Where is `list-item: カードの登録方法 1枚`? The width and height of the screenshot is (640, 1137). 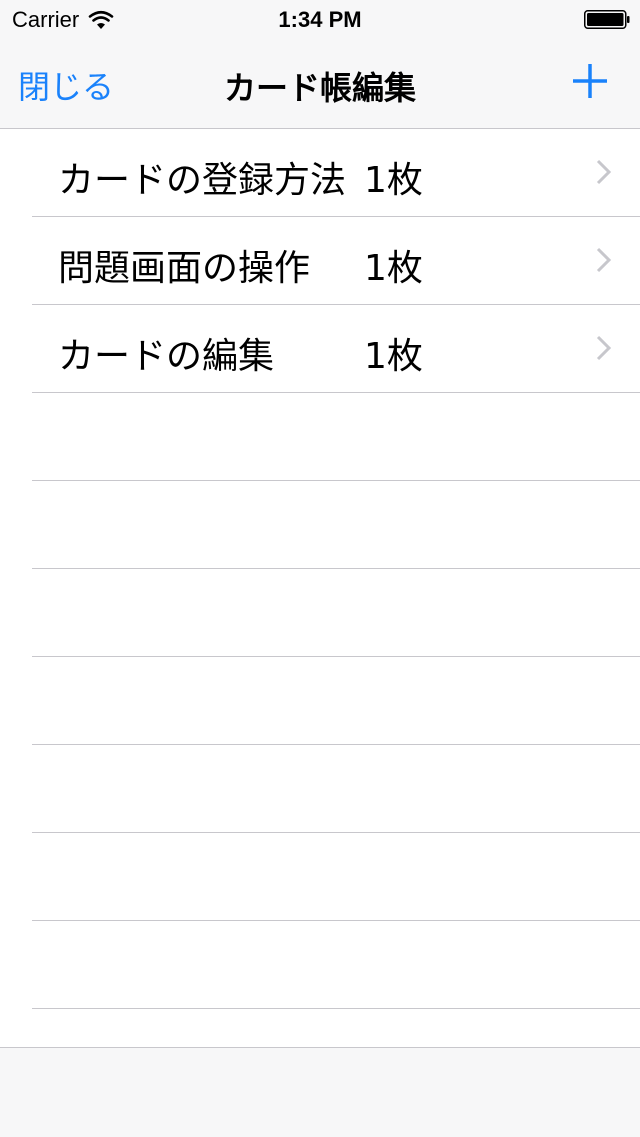
list-item: カードの登録方法 1枚 is located at coordinates (336, 173).